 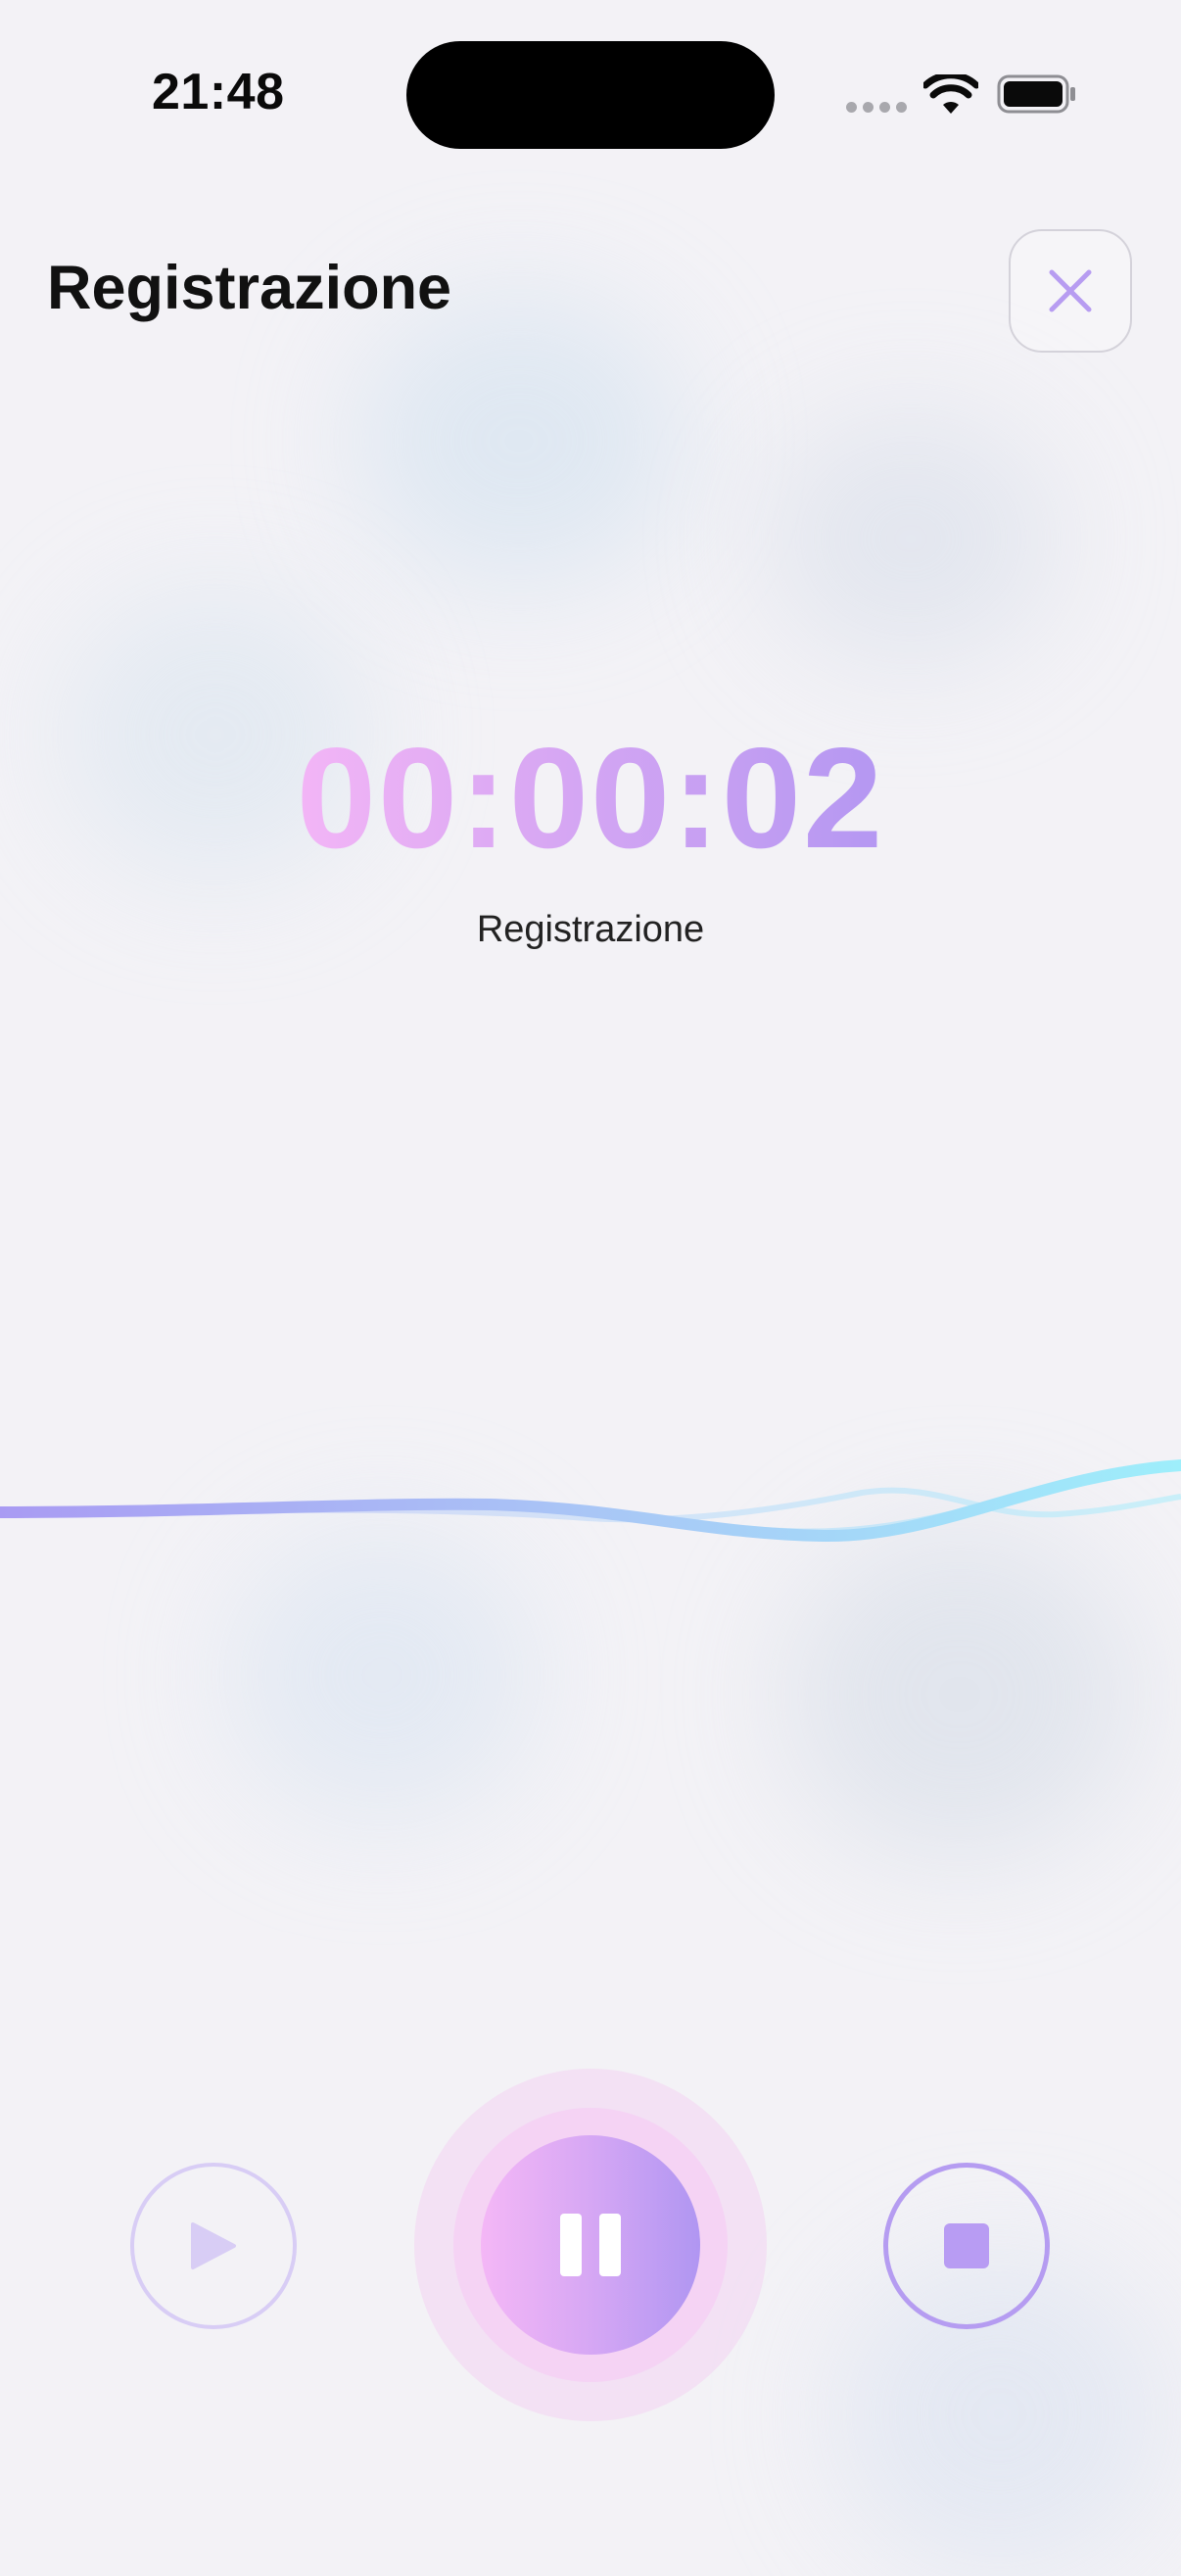 I want to click on close-icon, so click(x=1070, y=290).